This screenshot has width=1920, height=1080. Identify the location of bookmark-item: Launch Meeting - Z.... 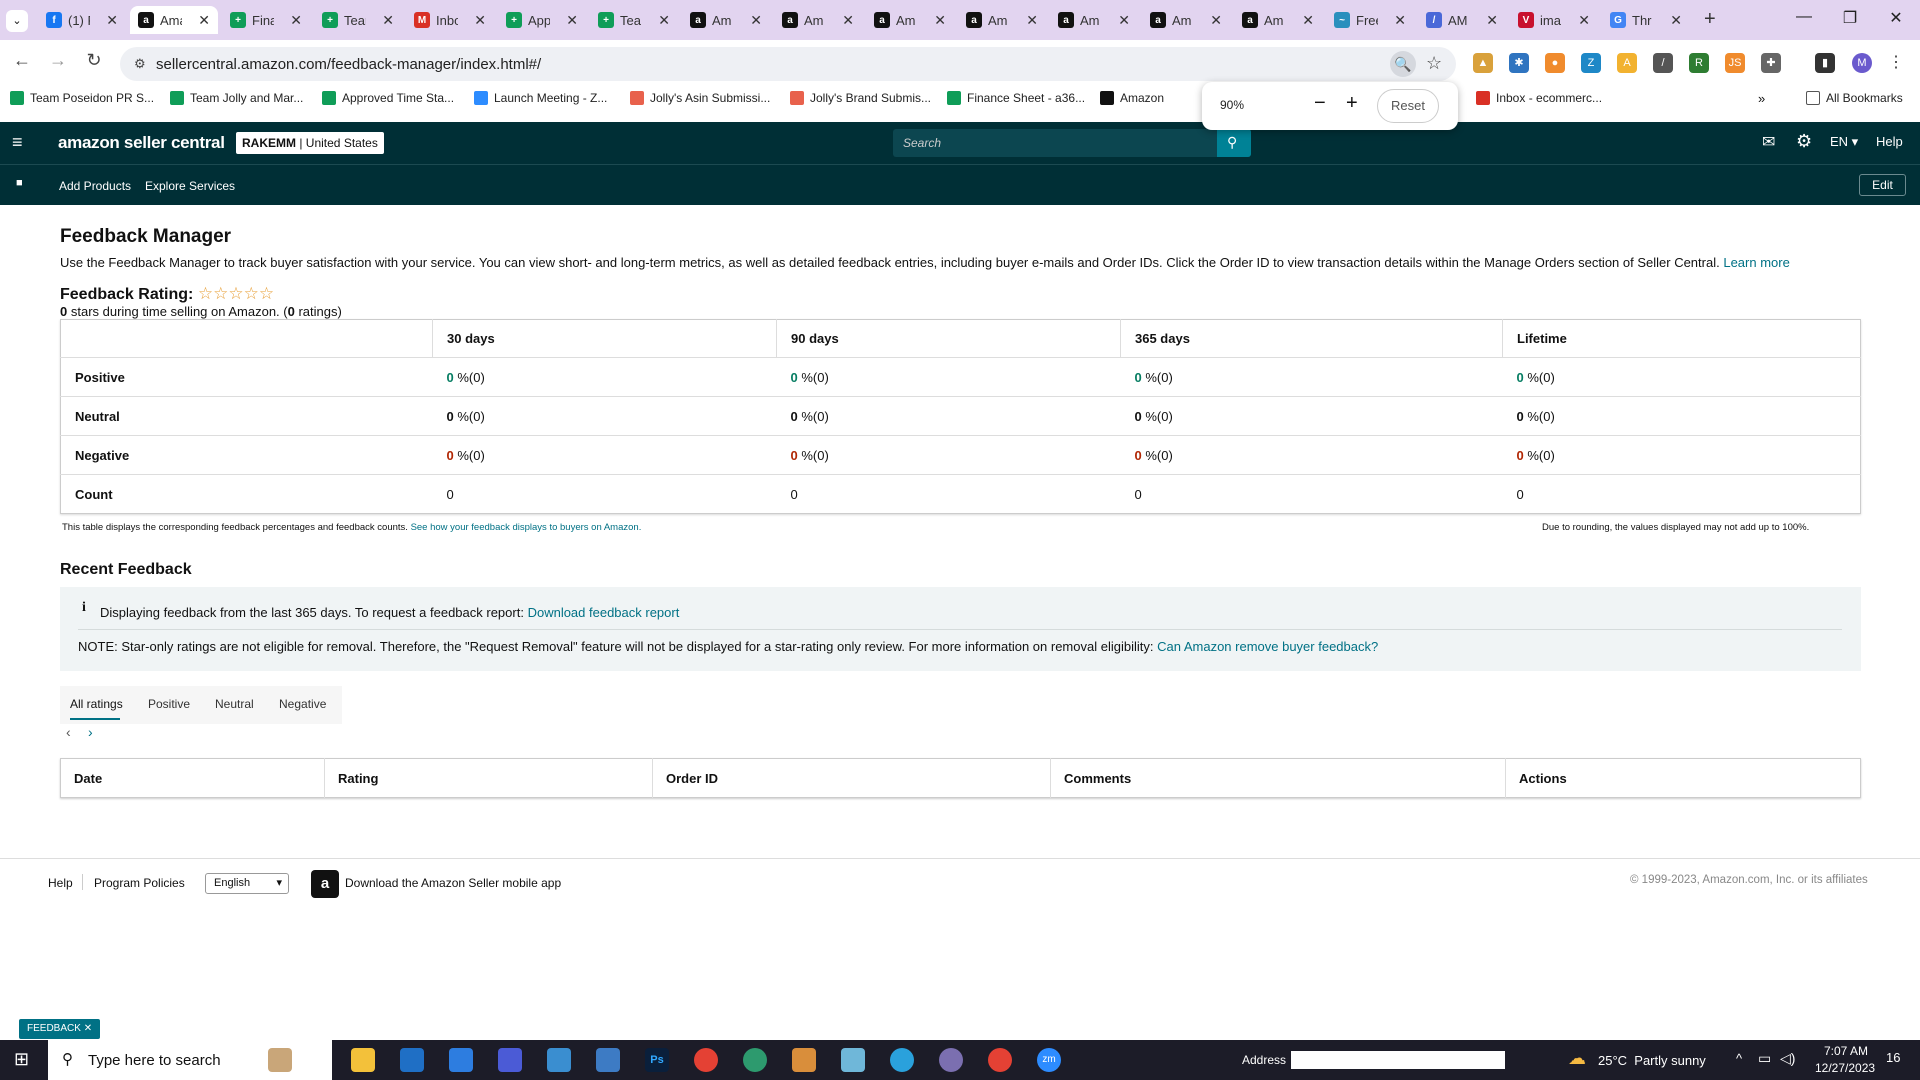
(540, 98).